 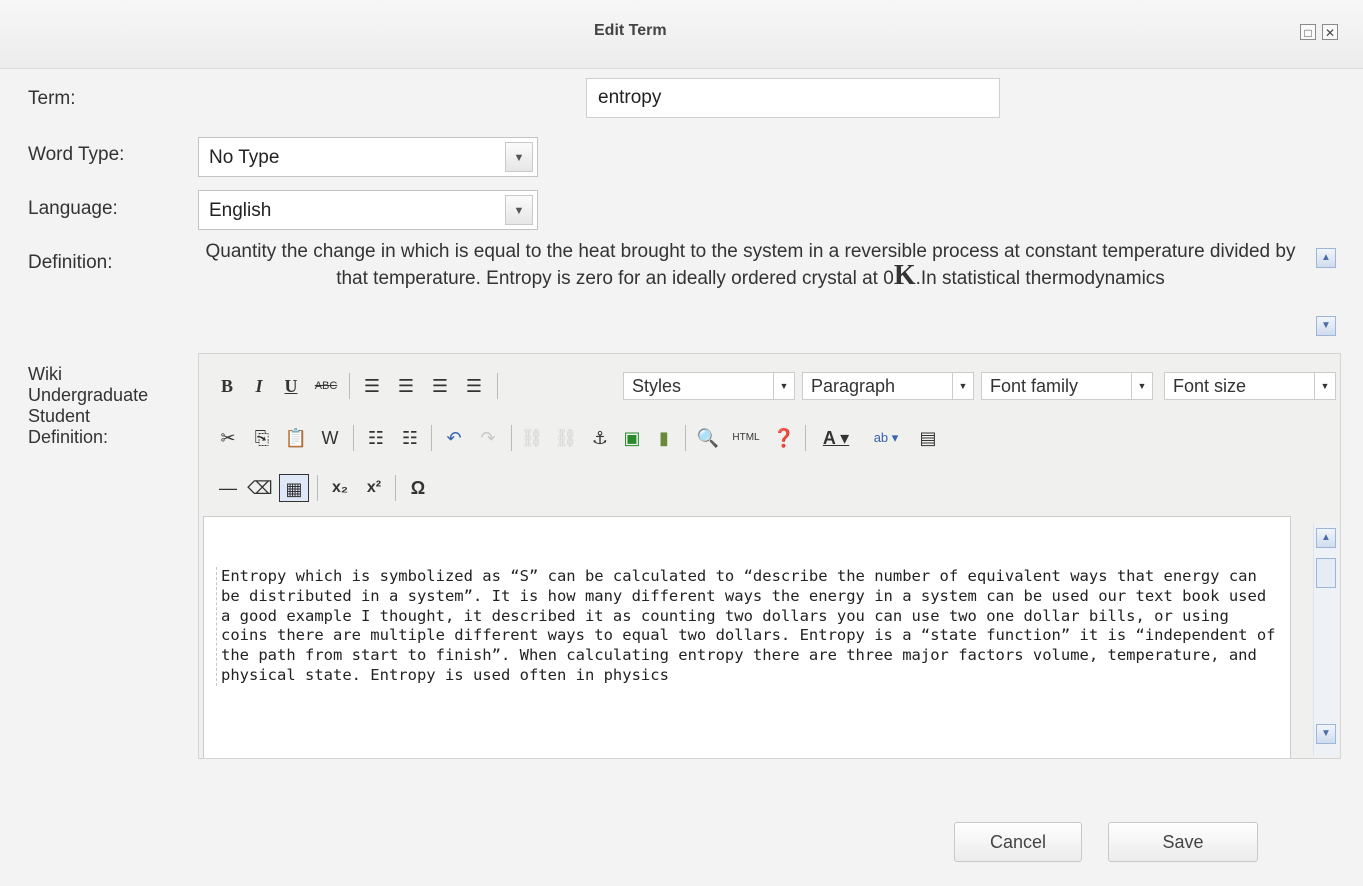 What do you see at coordinates (368, 210) in the screenshot?
I see `language-select: English ▼` at bounding box center [368, 210].